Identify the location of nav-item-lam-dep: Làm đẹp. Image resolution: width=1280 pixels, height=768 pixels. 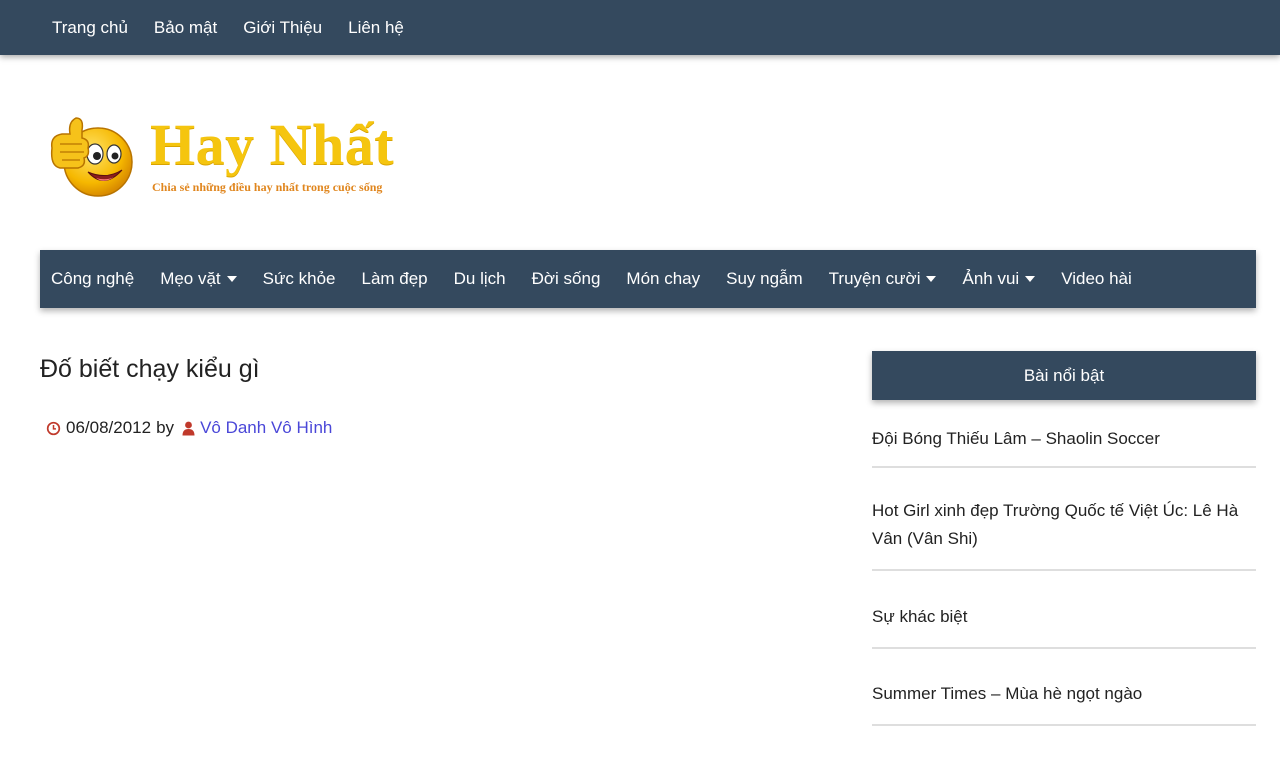
(394, 279).